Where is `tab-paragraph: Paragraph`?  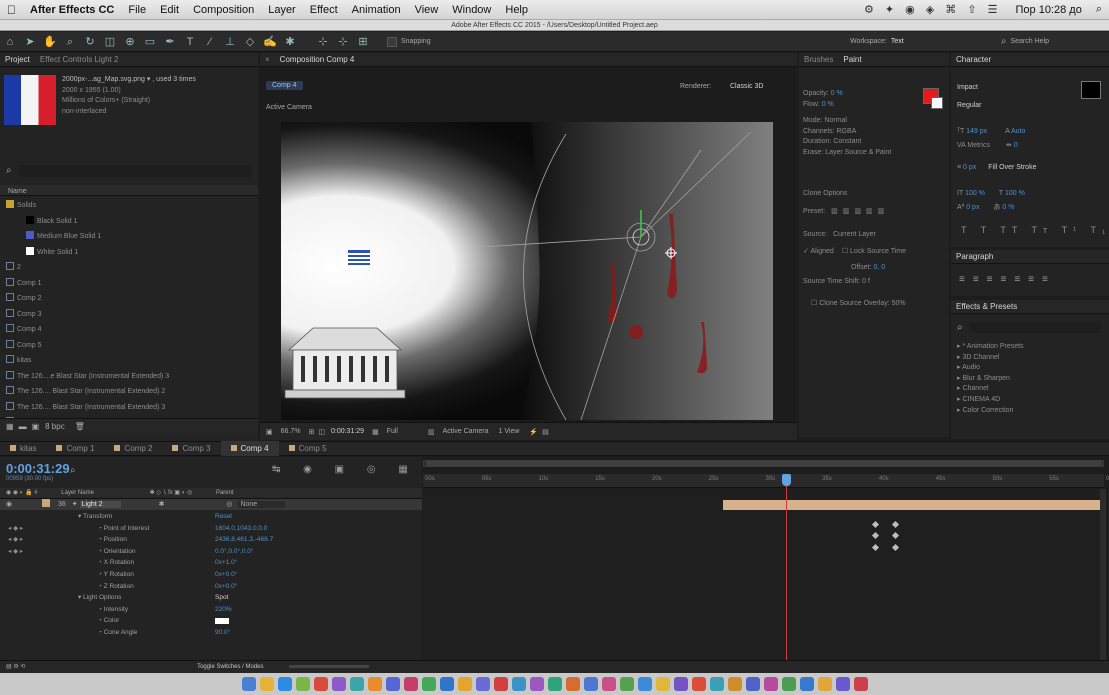
tab-paragraph: Paragraph is located at coordinates (974, 256).